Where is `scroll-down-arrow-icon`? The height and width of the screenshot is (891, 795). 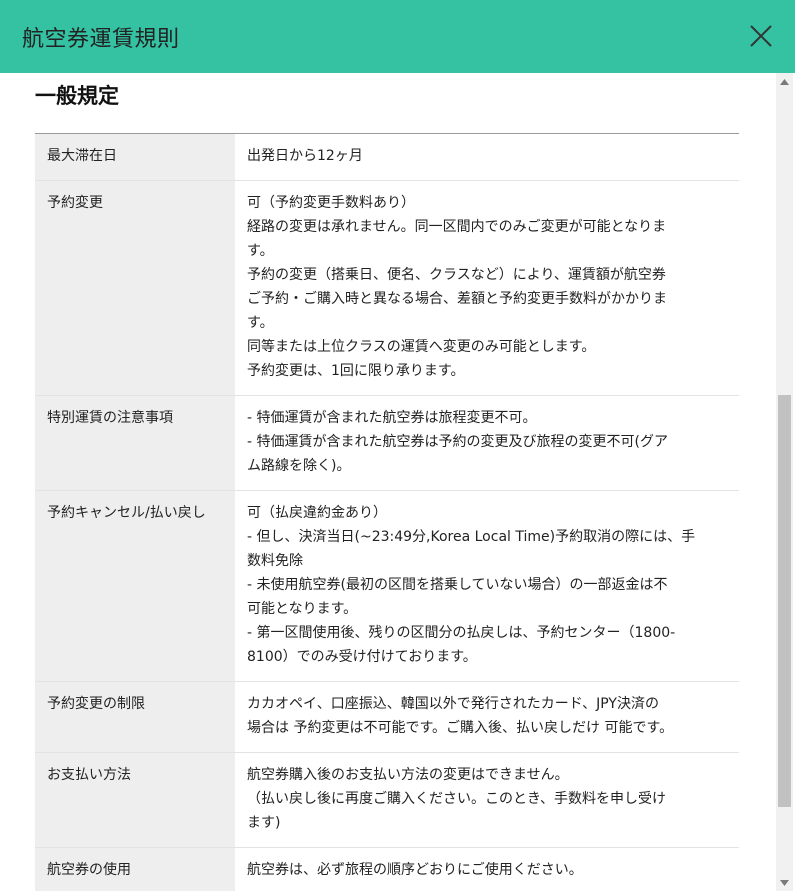 scroll-down-arrow-icon is located at coordinates (784, 882).